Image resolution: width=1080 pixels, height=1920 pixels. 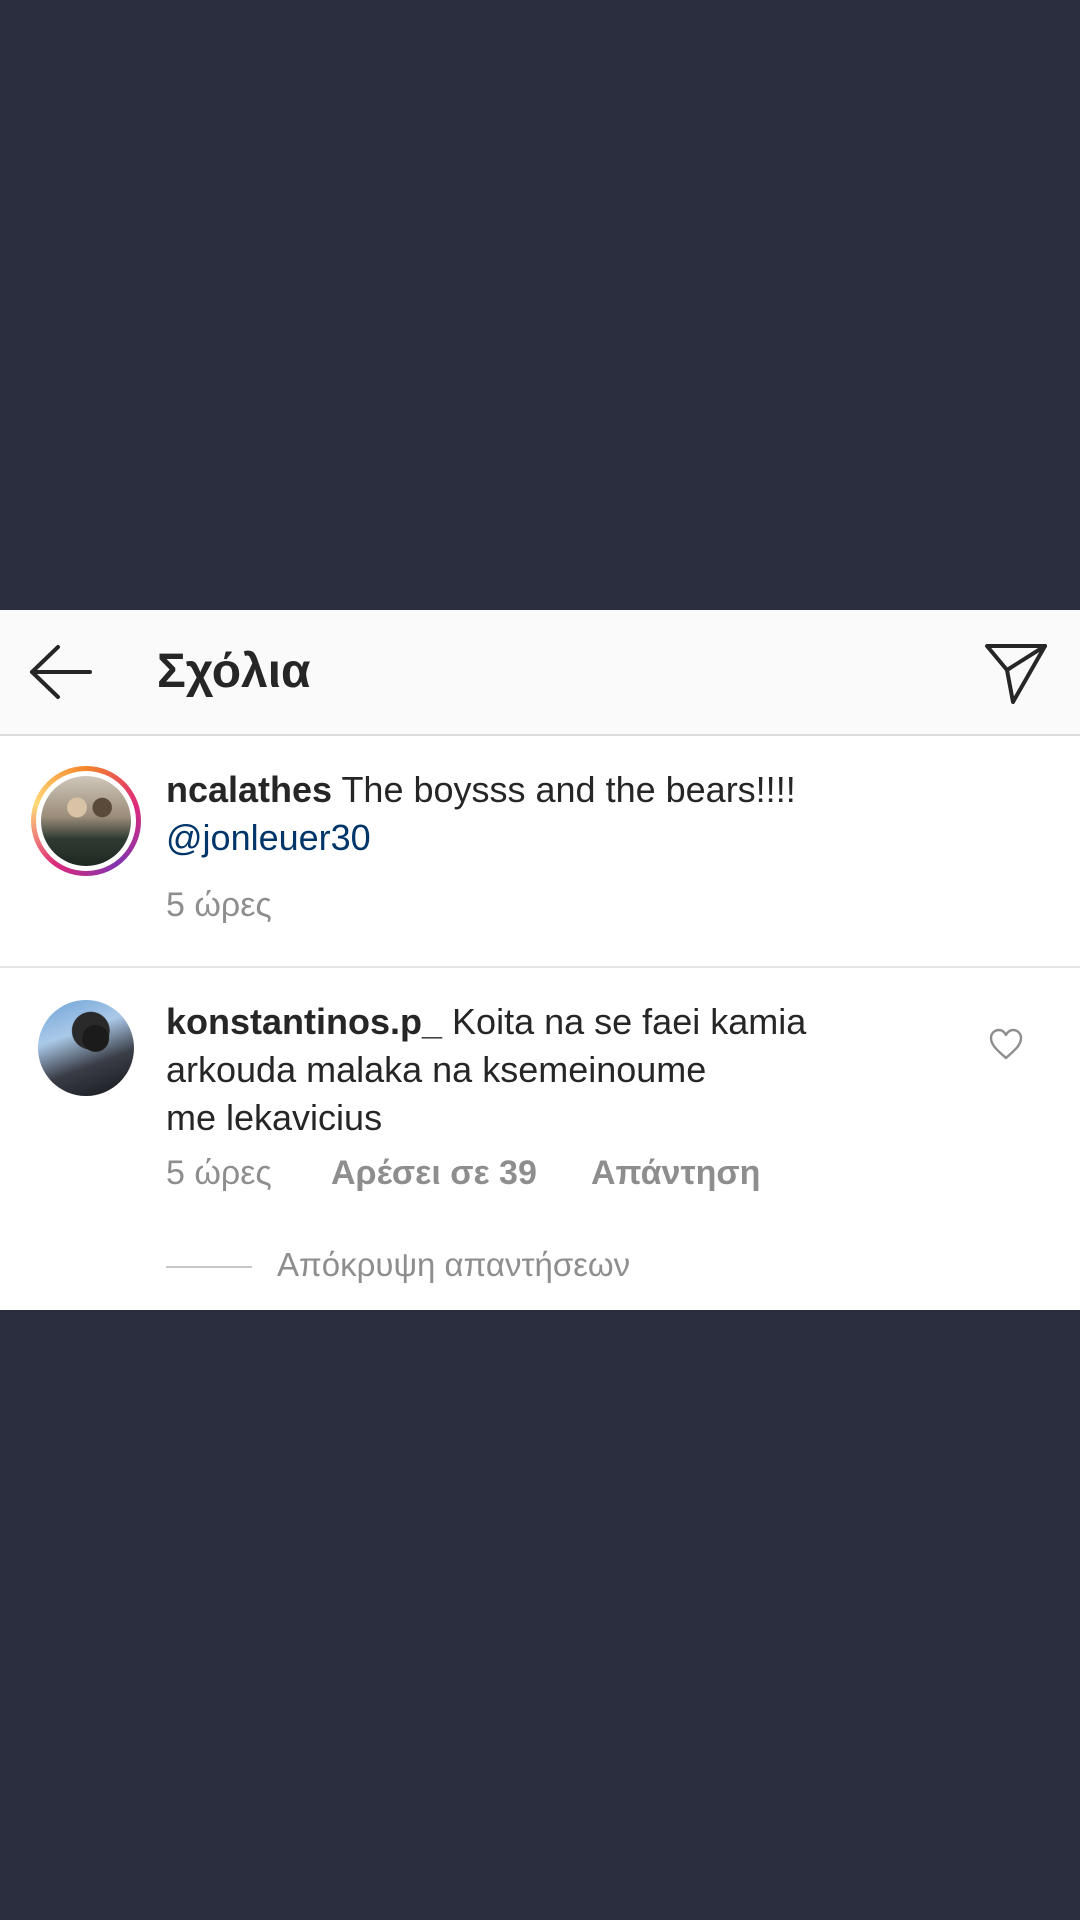 What do you see at coordinates (568, 789) in the screenshot?
I see `caption-body: The boysss and the bears!!!!` at bounding box center [568, 789].